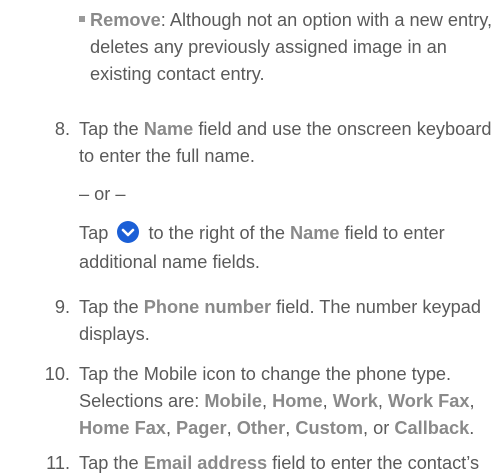  What do you see at coordinates (205, 463) in the screenshot?
I see `email-address-term: Email address` at bounding box center [205, 463].